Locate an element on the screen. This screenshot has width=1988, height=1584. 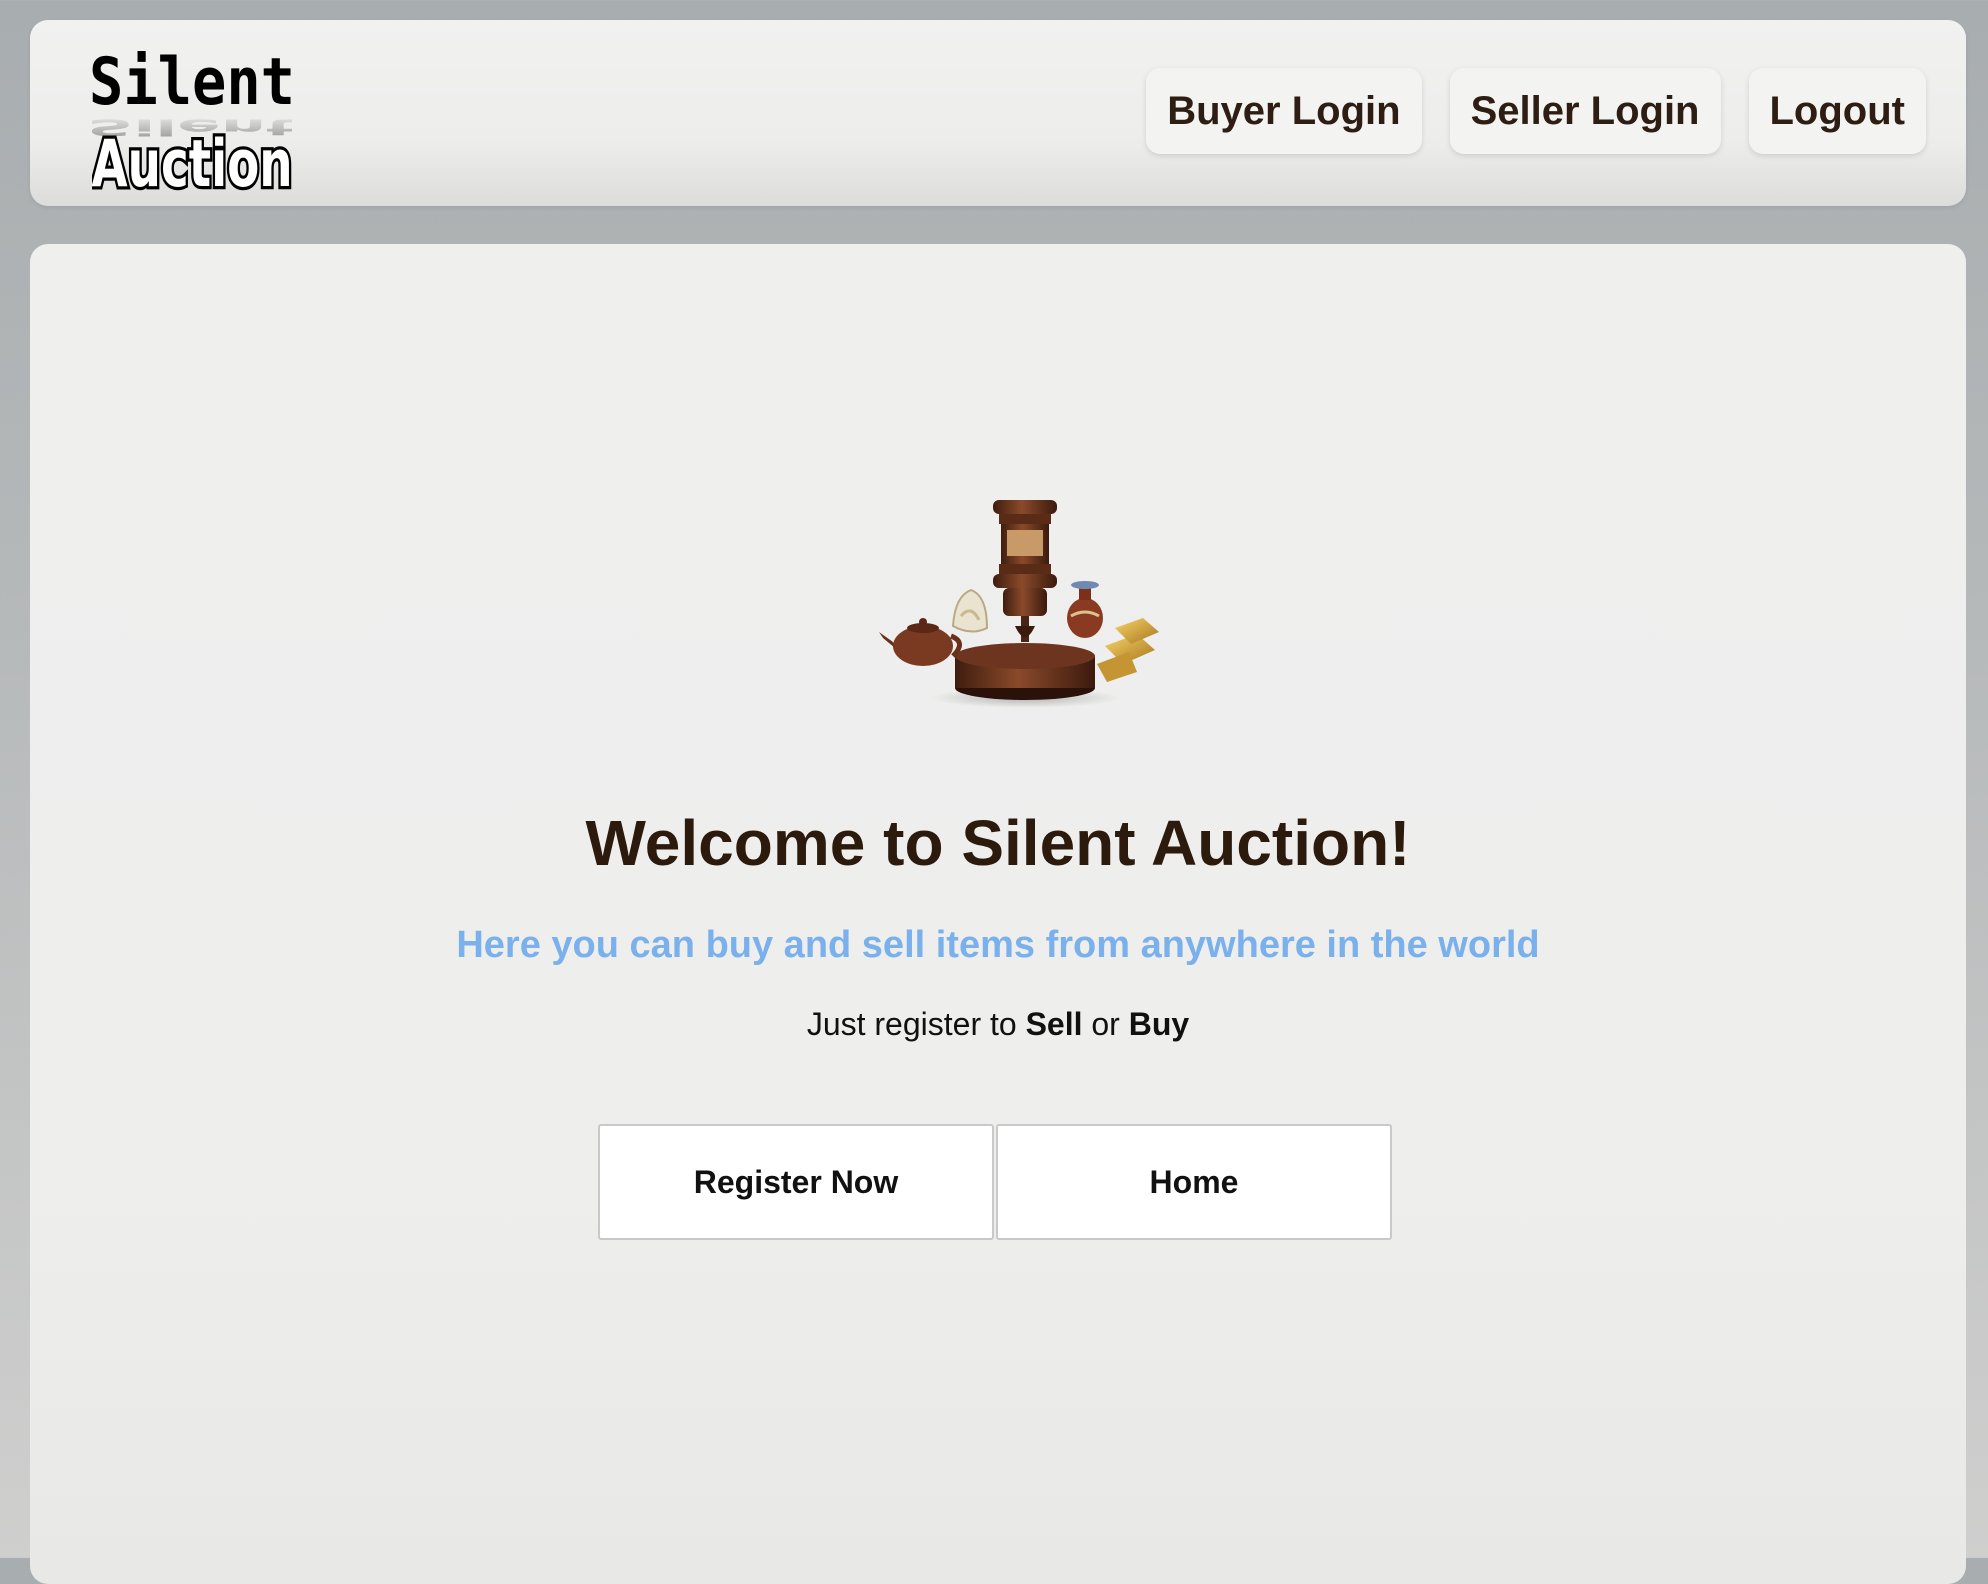
tagline-sell: Sell is located at coordinates (1054, 1024).